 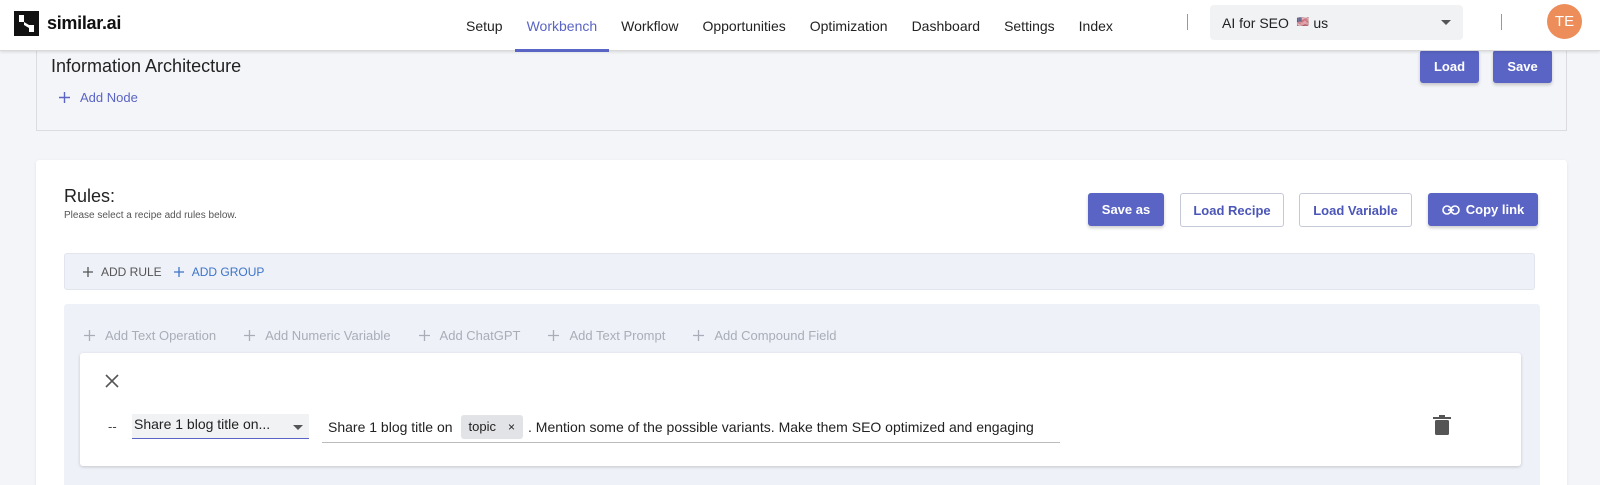 I want to click on nav-settings: Settings, so click(x=1029, y=25).